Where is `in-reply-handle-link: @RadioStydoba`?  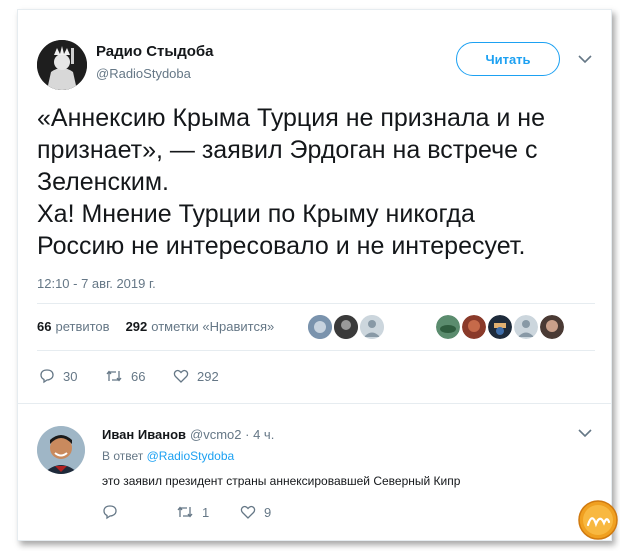 in-reply-handle-link: @RadioStydoba is located at coordinates (191, 456).